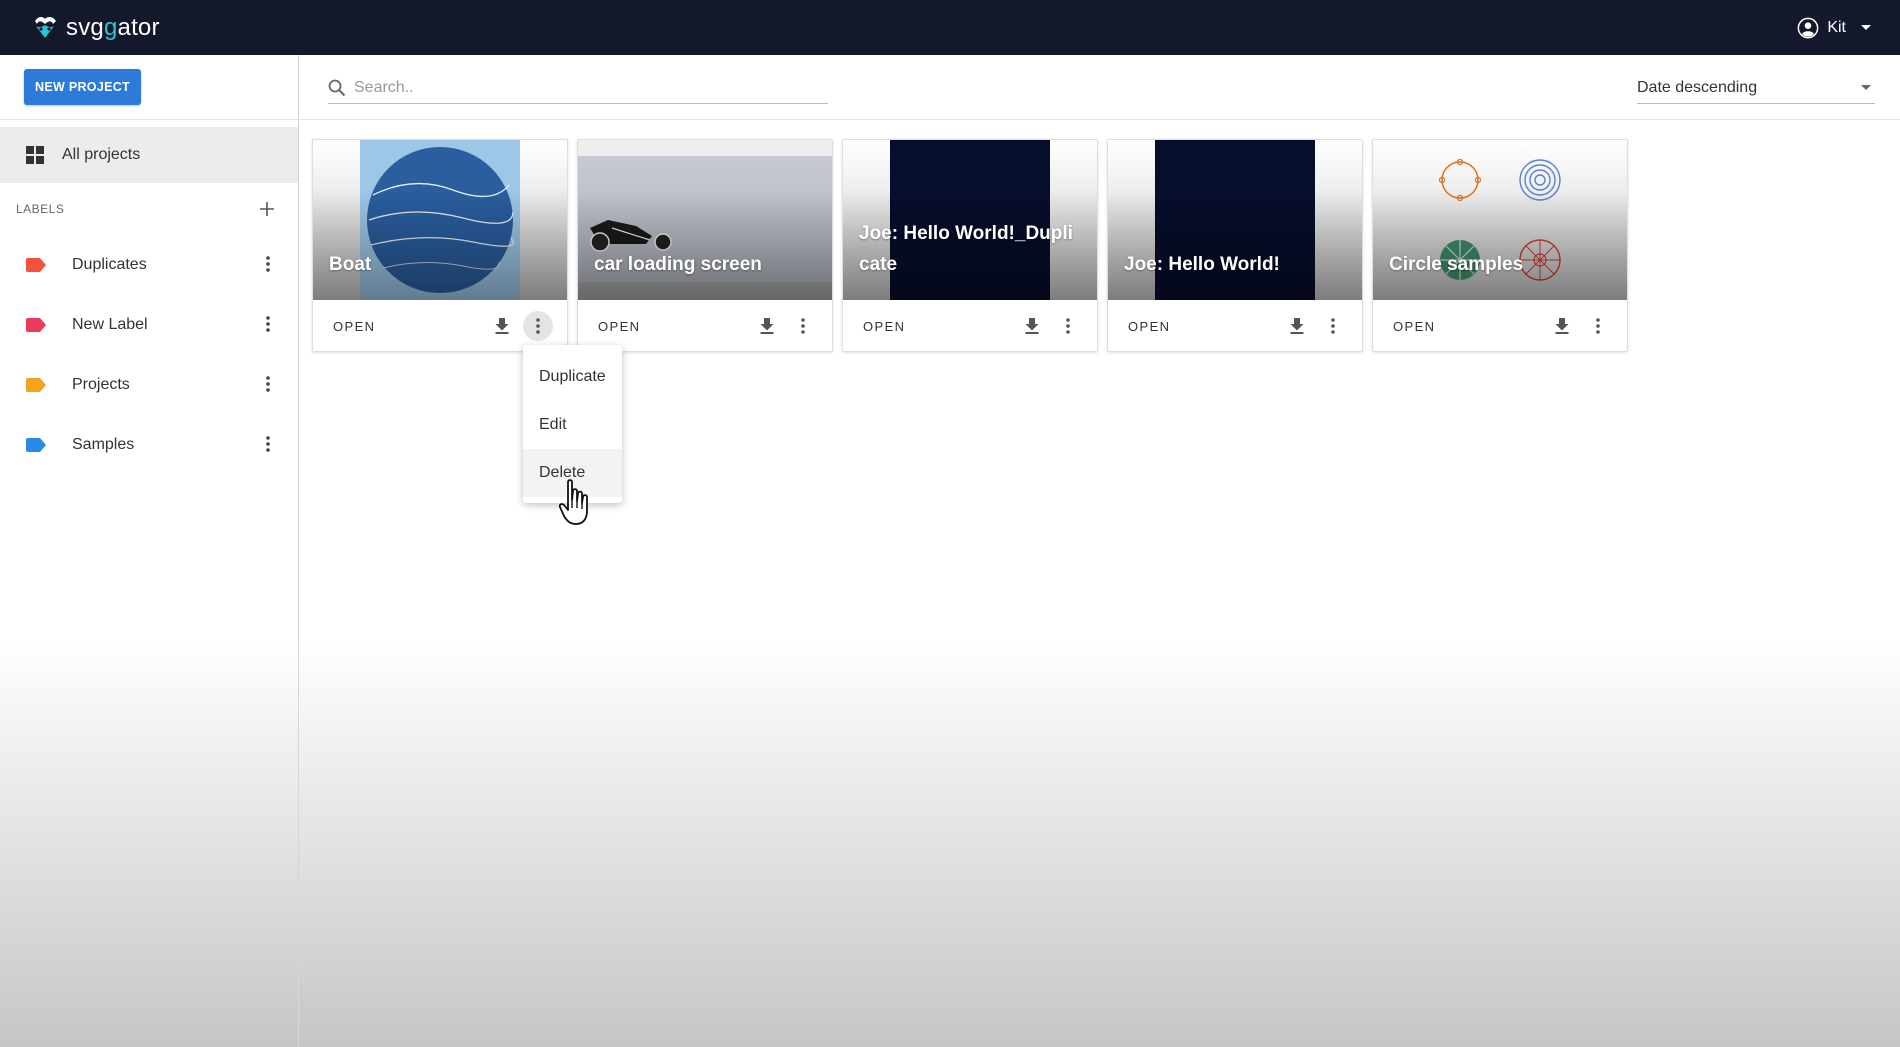 The height and width of the screenshot is (1047, 1900). What do you see at coordinates (1500, 220) in the screenshot?
I see `project-thumbnail: Circle samples` at bounding box center [1500, 220].